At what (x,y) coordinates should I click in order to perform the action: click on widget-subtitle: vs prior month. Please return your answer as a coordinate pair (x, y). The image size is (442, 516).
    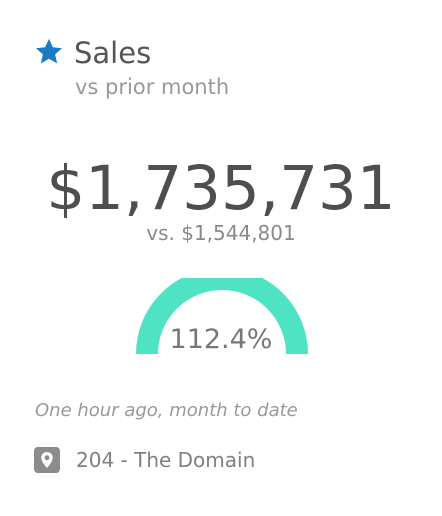
    Looking at the image, I should click on (152, 87).